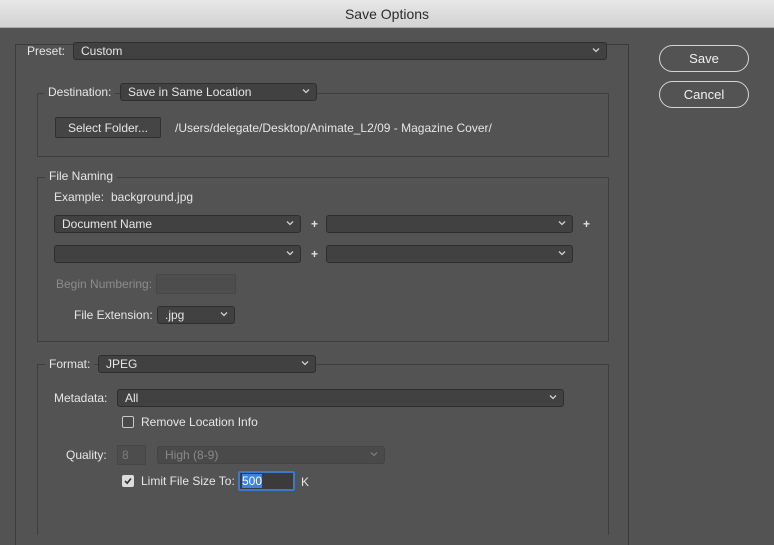  What do you see at coordinates (131, 455) in the screenshot?
I see `quality-input: 8` at bounding box center [131, 455].